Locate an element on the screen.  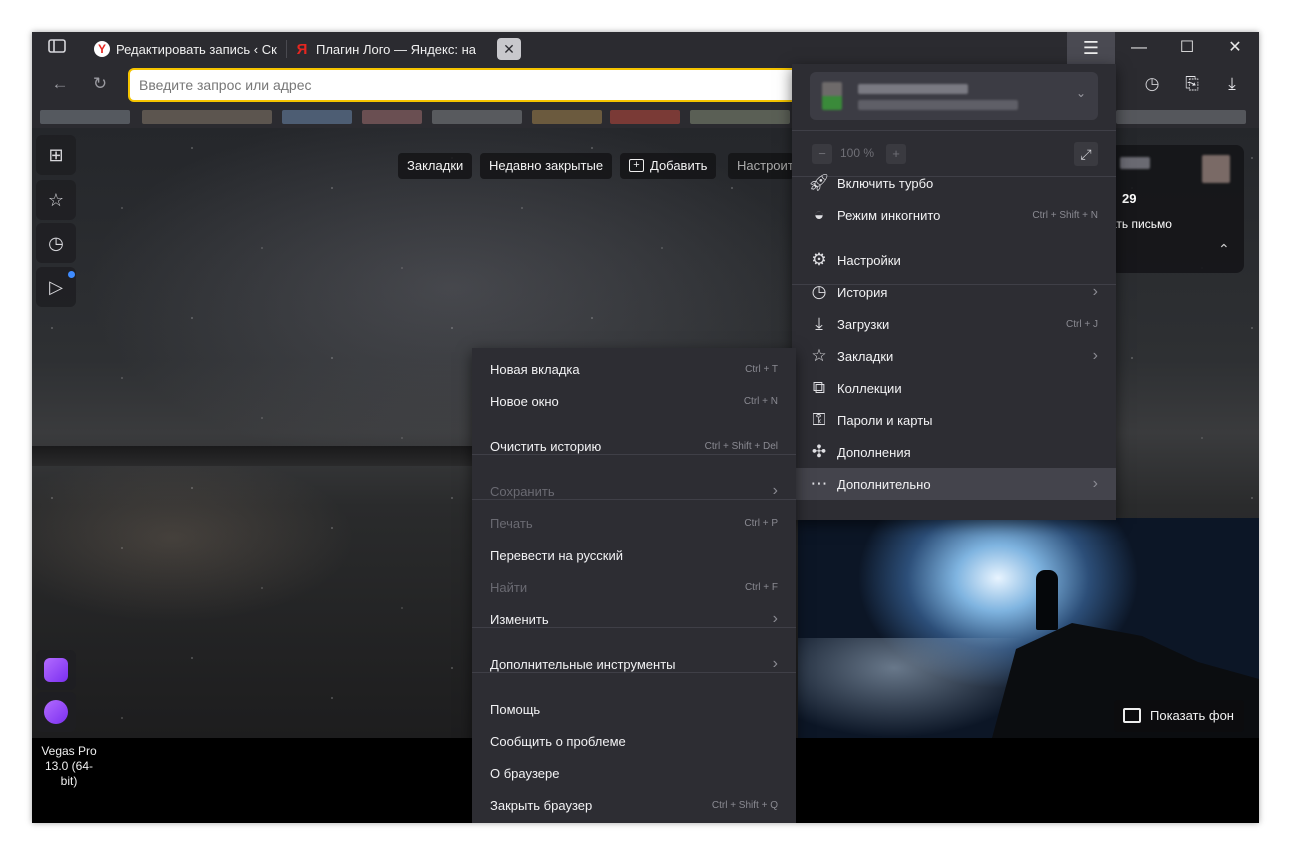
submenu-item-1: Новая вкладка Ctrl + T is located at coordinates (634, 369).